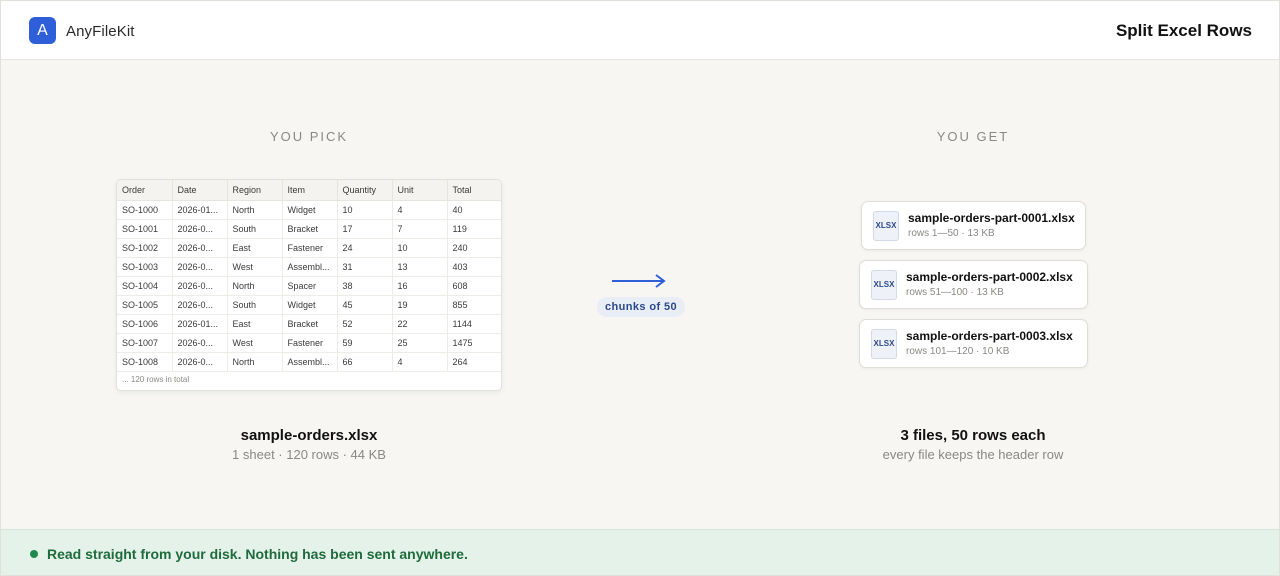  What do you see at coordinates (973, 136) in the screenshot?
I see `output-section-title: YOU GET` at bounding box center [973, 136].